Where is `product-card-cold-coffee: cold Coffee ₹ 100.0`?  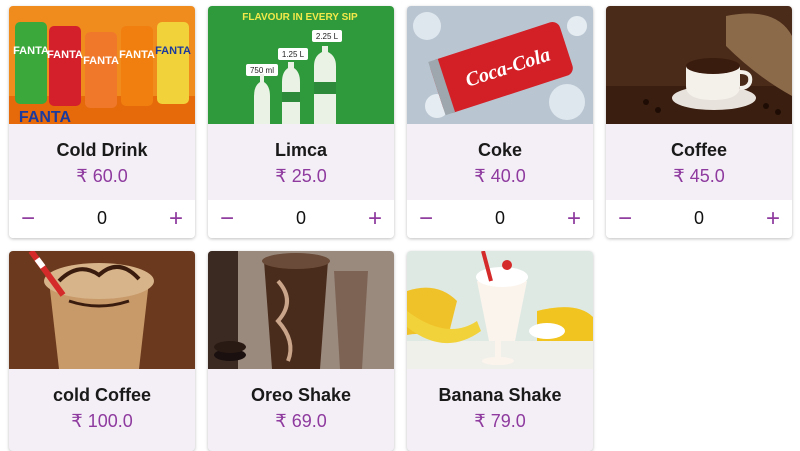
product-card-cold-coffee: cold Coffee ₹ 100.0 is located at coordinates (102, 351).